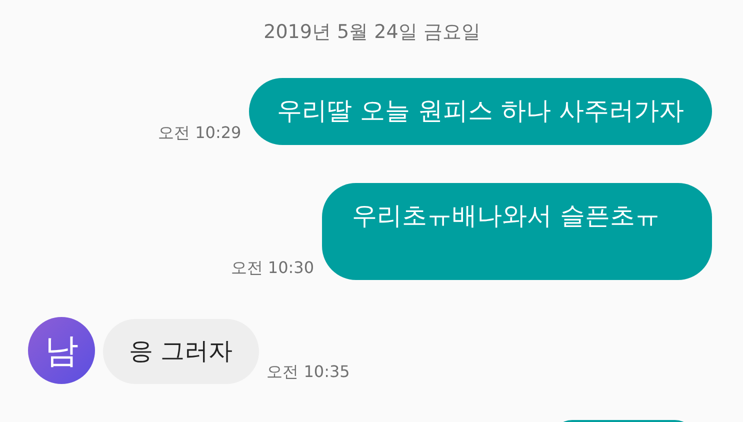 Image resolution: width=743 pixels, height=422 pixels. I want to click on message-bubble: 우리초ㅠ배나와서 슬픈초ㅠ, so click(517, 231).